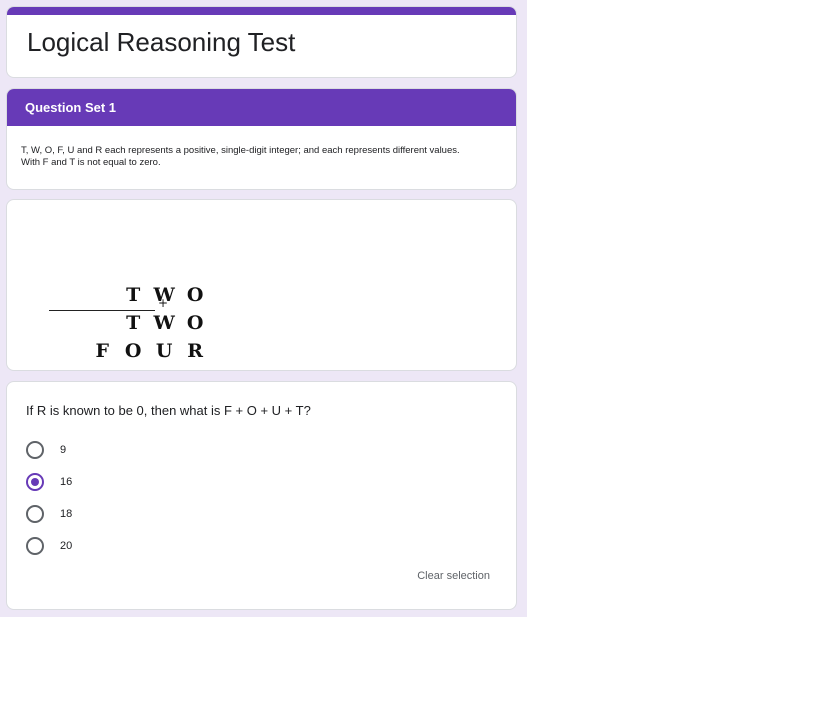 This screenshot has width=840, height=702. Describe the element at coordinates (161, 42) in the screenshot. I see `form-title: Logical Reasoning Test` at that location.